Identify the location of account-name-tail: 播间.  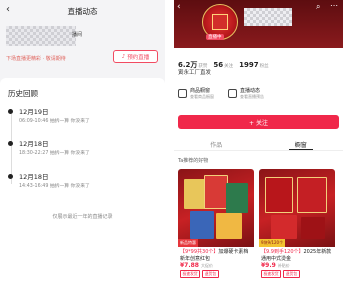
(77, 35).